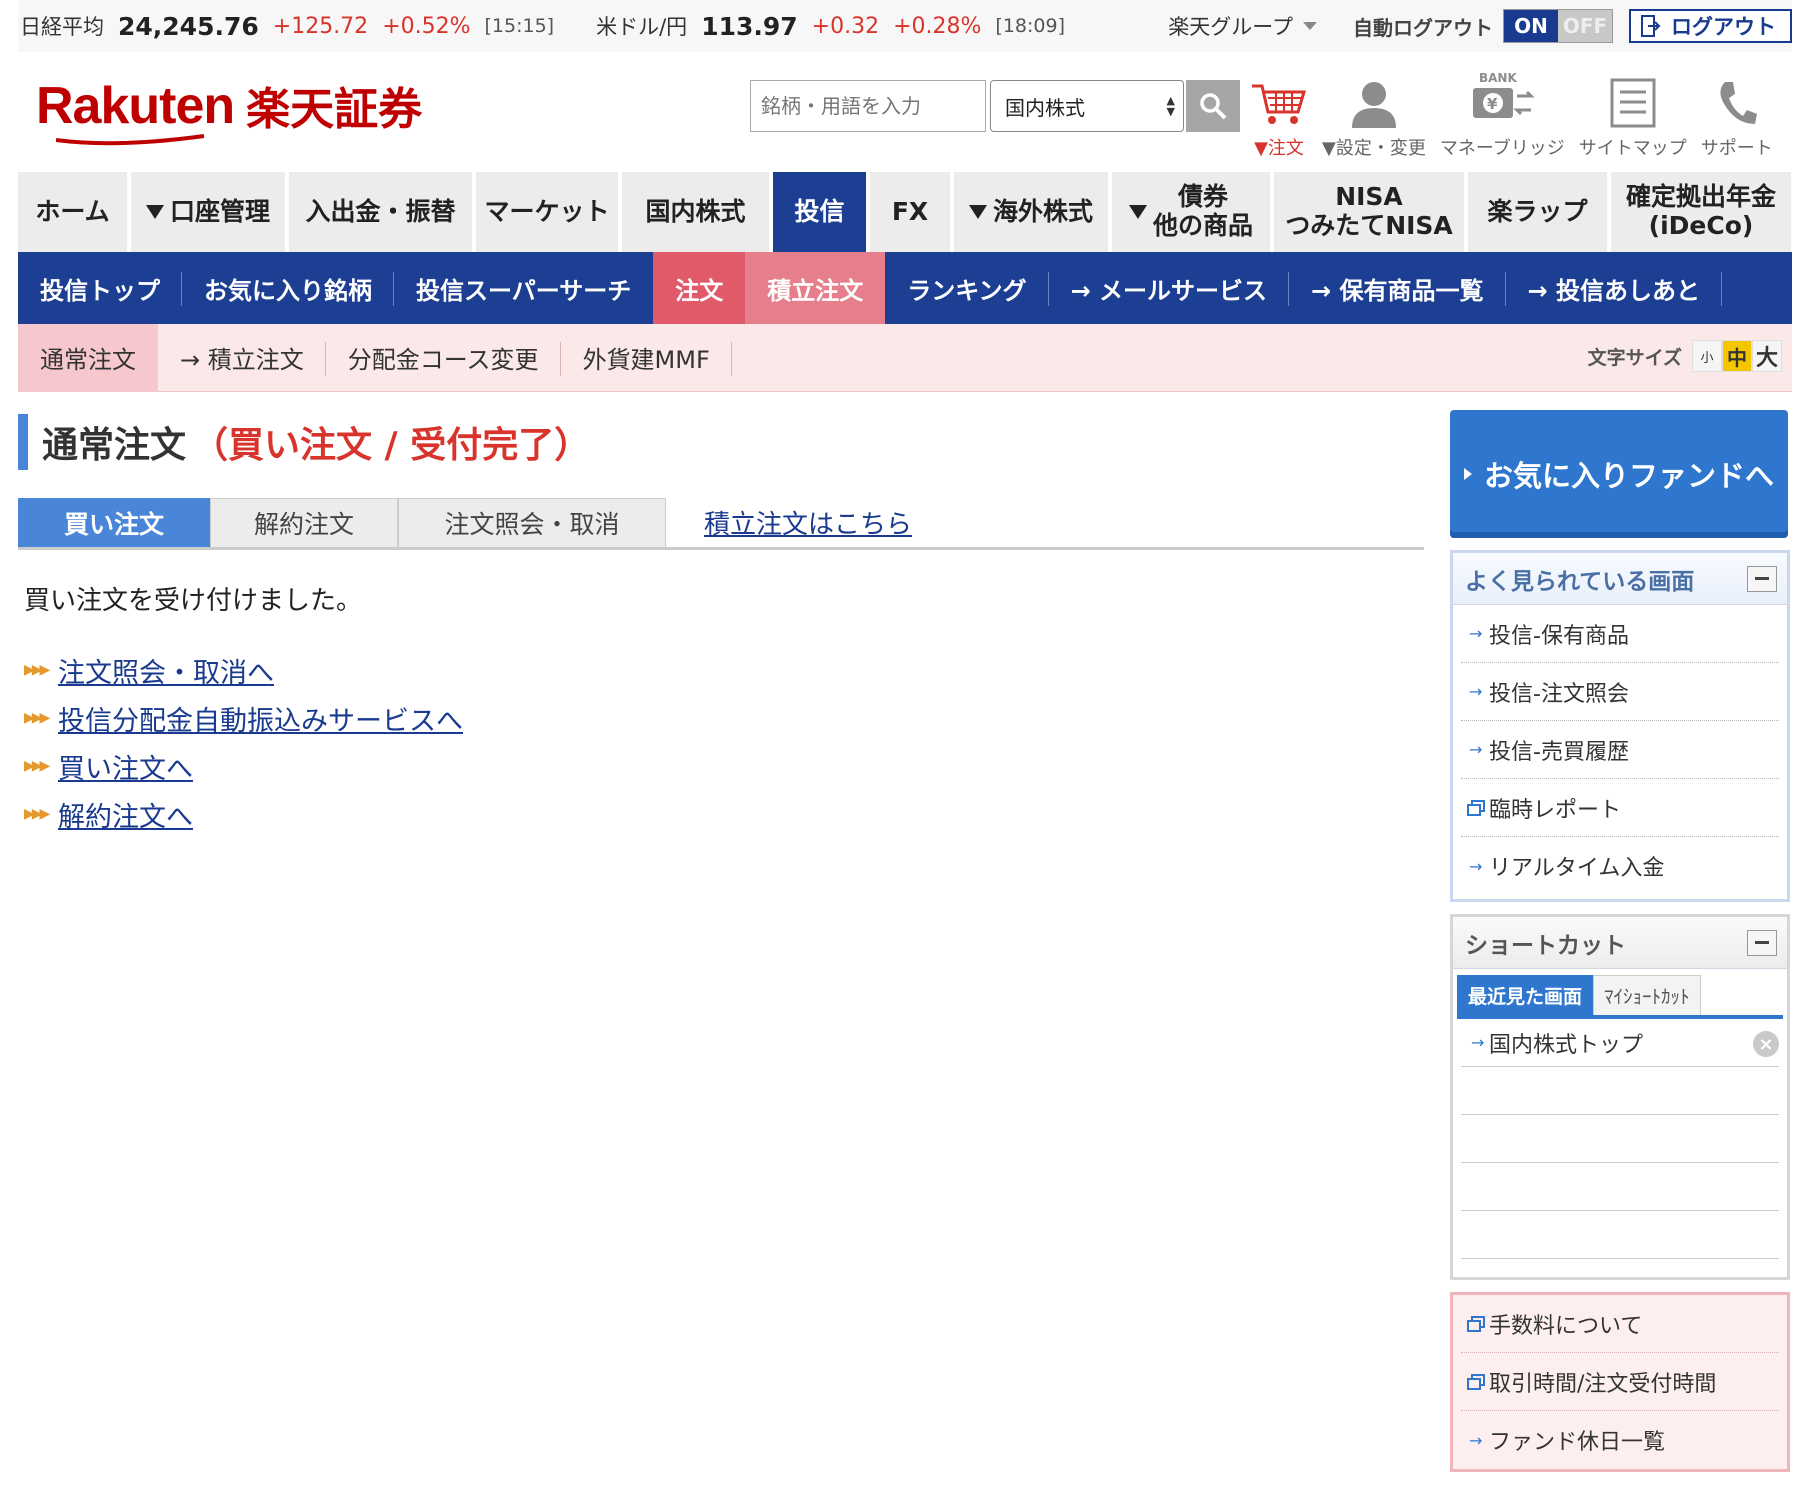  What do you see at coordinates (166, 670) in the screenshot?
I see `link-order-inquiry: 注文照会・取消へ` at bounding box center [166, 670].